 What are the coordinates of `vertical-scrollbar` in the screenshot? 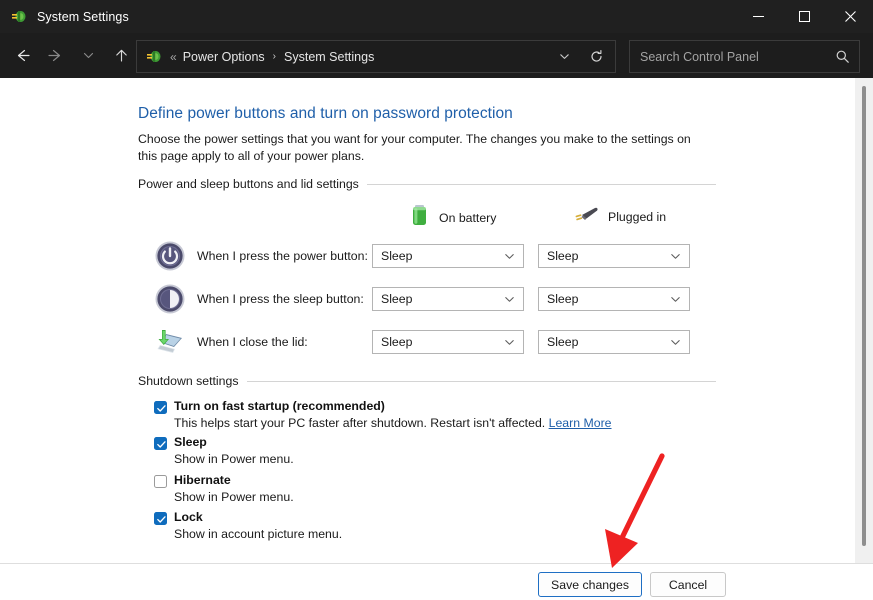 It's located at (864, 320).